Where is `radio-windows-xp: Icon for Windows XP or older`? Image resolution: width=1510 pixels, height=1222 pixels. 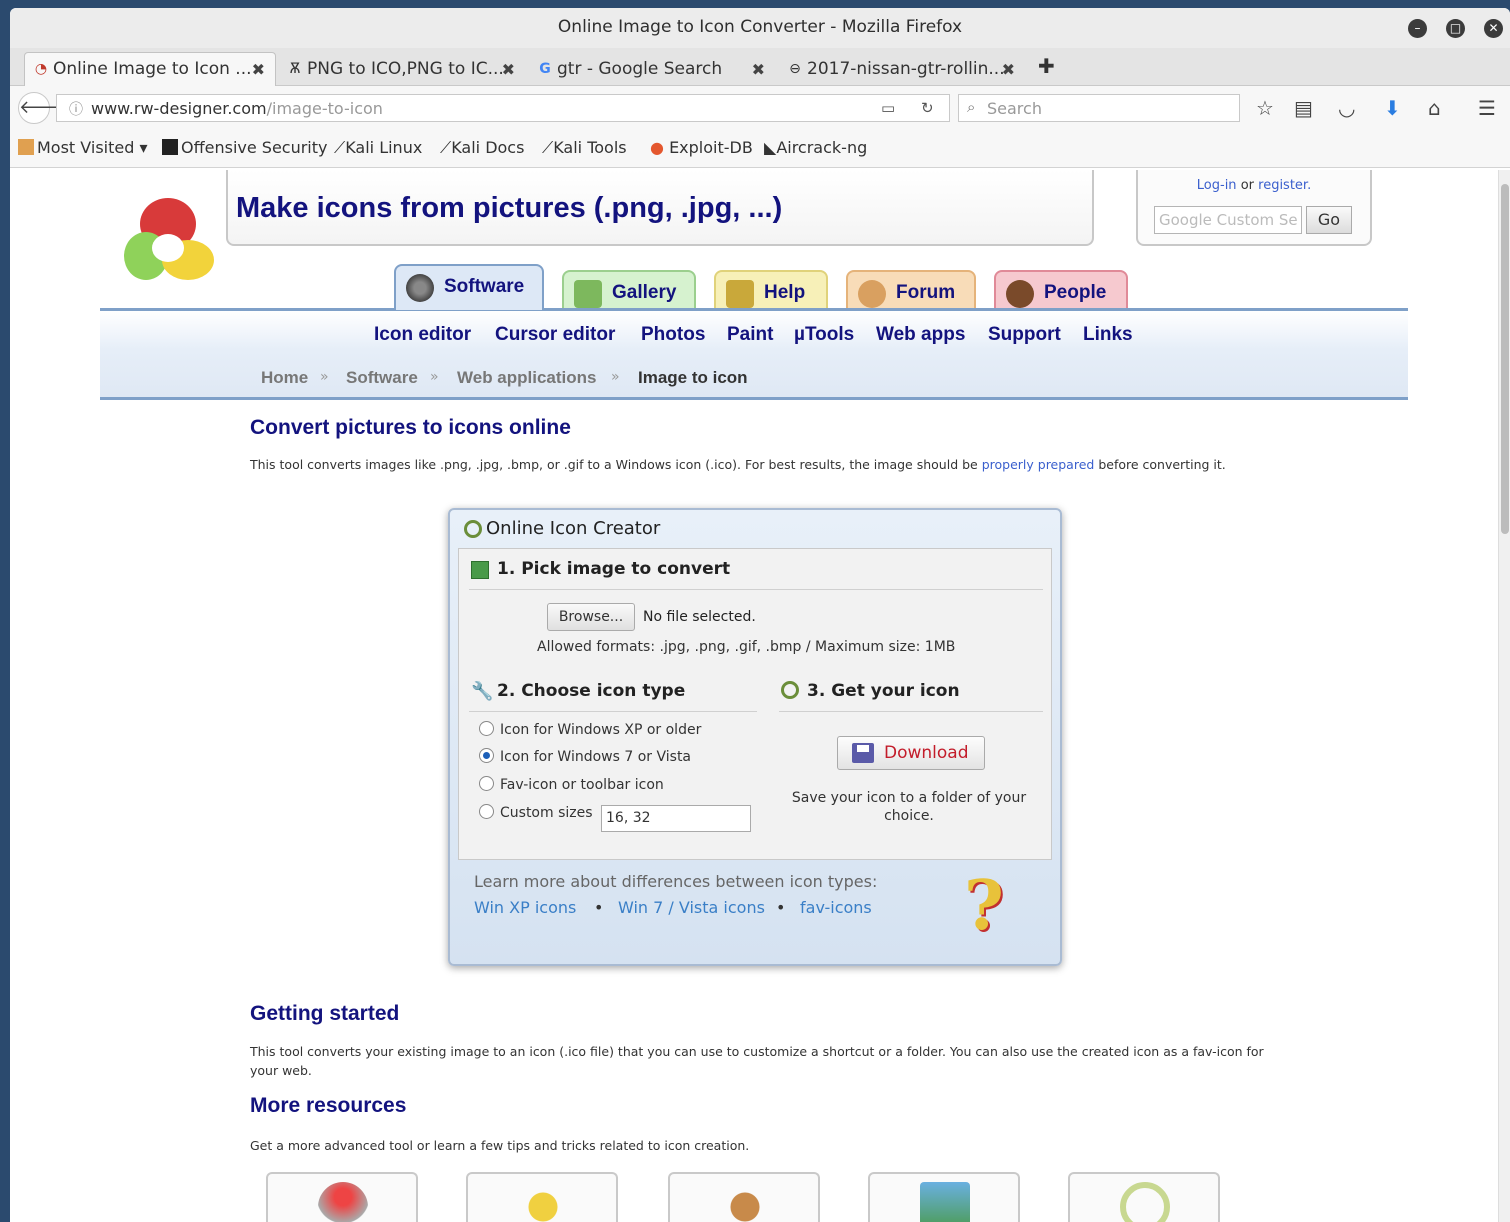 radio-windows-xp: Icon for Windows XP or older is located at coordinates (590, 729).